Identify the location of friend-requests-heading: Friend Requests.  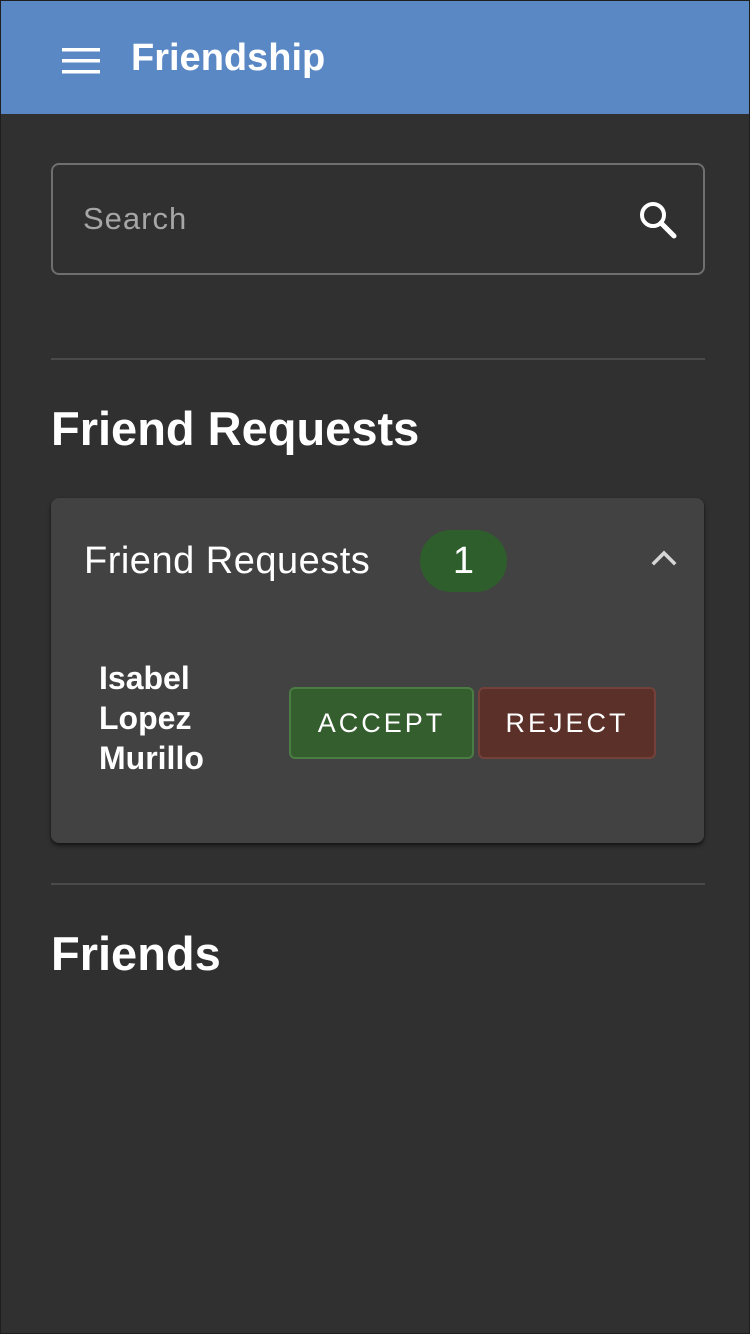
(235, 428).